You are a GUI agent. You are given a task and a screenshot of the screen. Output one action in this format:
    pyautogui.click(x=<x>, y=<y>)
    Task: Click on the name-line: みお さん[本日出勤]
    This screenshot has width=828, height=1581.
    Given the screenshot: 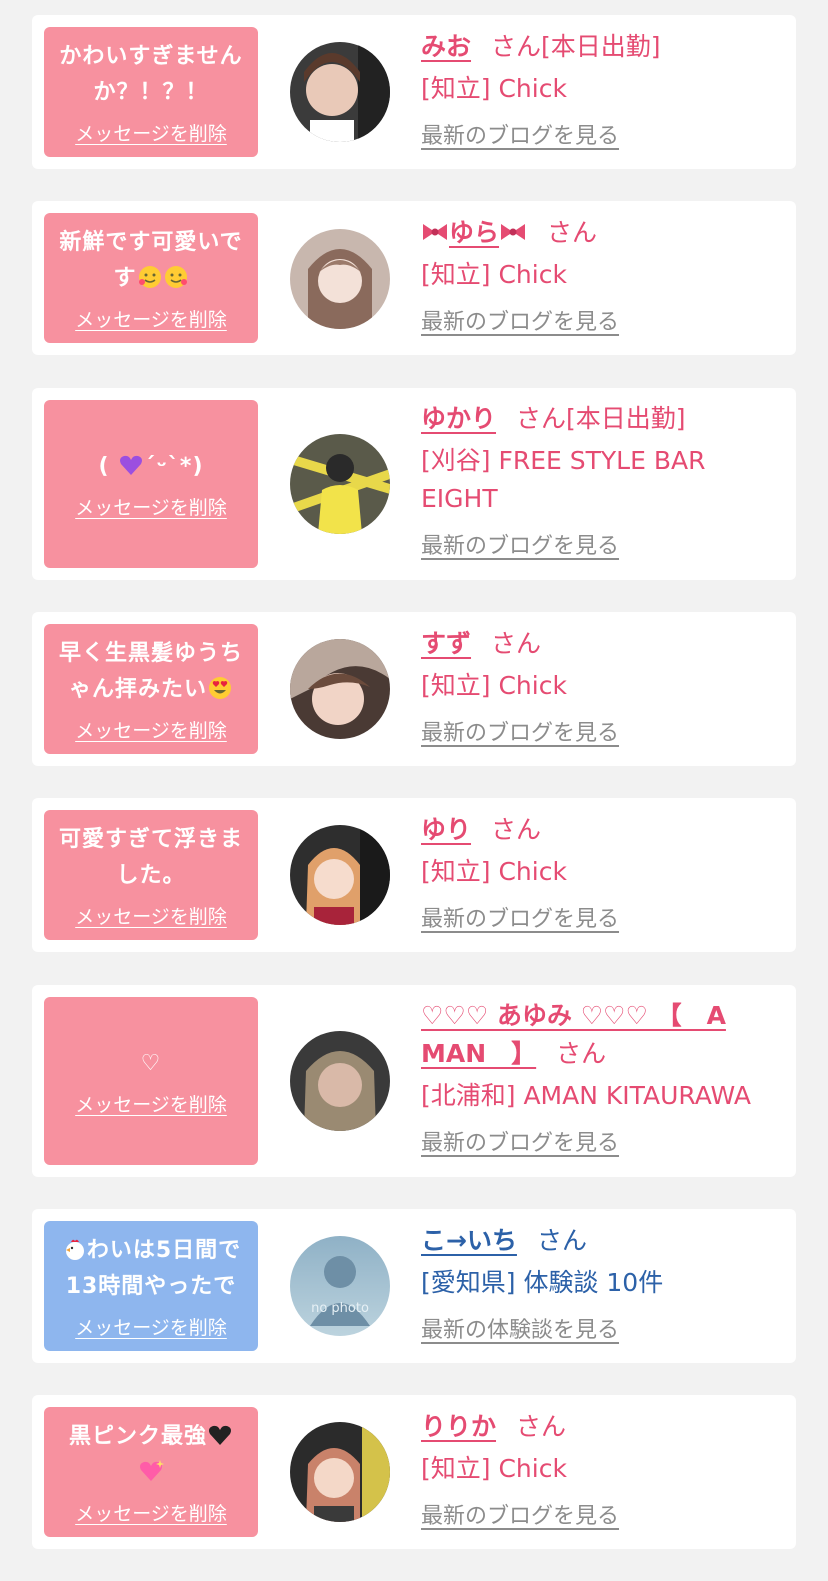 What is the action you would take?
    pyautogui.click(x=601, y=47)
    